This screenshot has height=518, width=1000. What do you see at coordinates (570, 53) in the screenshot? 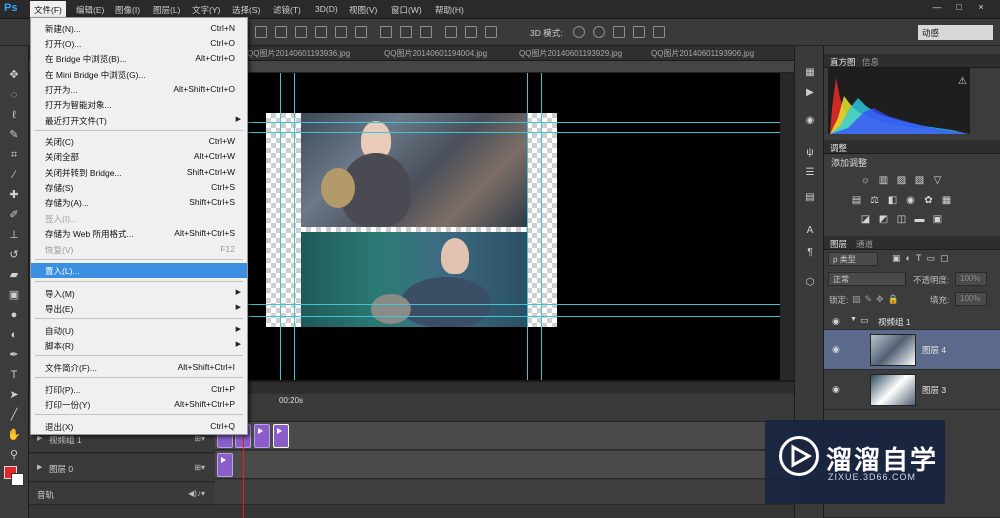
I see `doc-tab: QQ图片20140601193929.jpg` at bounding box center [570, 53].